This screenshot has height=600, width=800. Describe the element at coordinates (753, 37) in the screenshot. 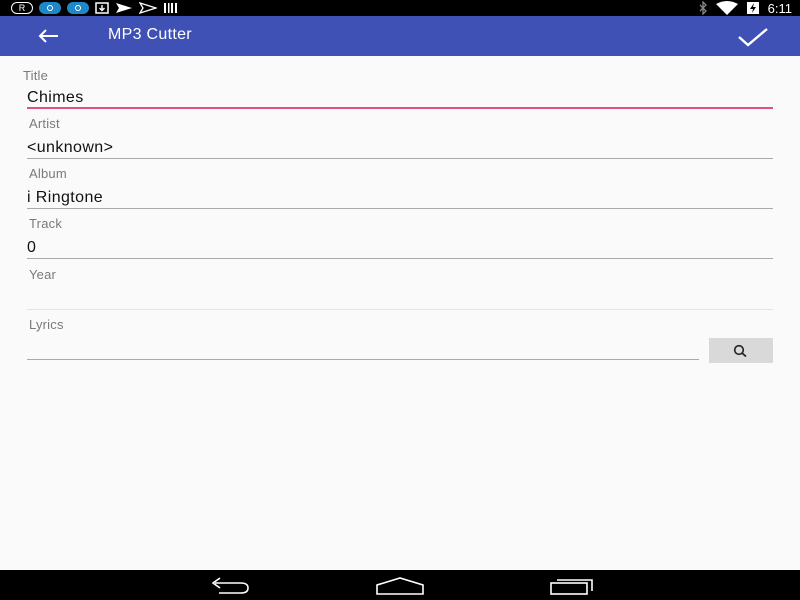

I see `check-icon` at that location.